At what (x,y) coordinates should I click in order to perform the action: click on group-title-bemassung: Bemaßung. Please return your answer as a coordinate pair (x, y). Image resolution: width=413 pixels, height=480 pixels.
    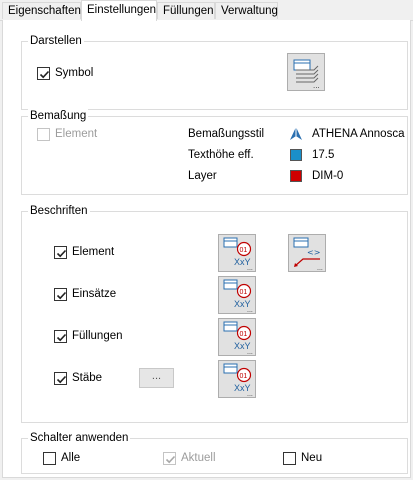
    Looking at the image, I should click on (58, 116).